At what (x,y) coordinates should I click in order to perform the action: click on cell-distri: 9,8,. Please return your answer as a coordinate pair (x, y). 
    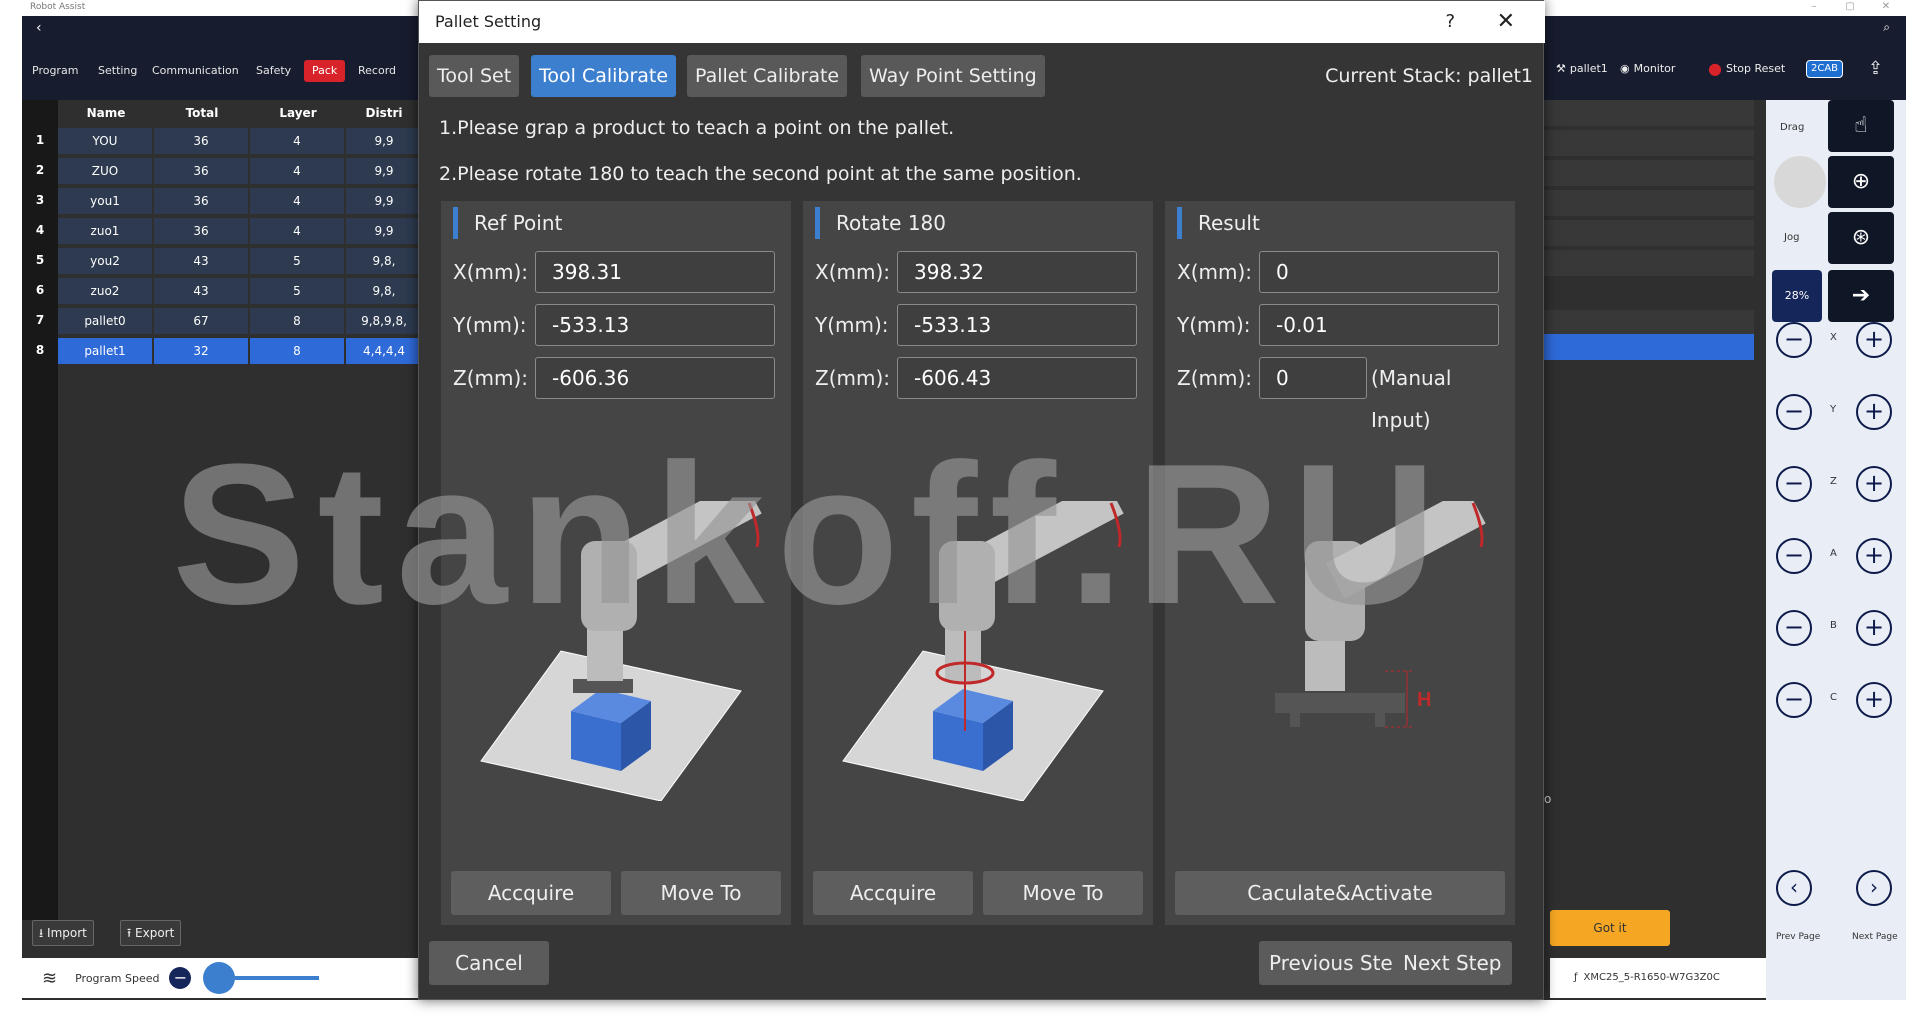
    Looking at the image, I should click on (384, 291).